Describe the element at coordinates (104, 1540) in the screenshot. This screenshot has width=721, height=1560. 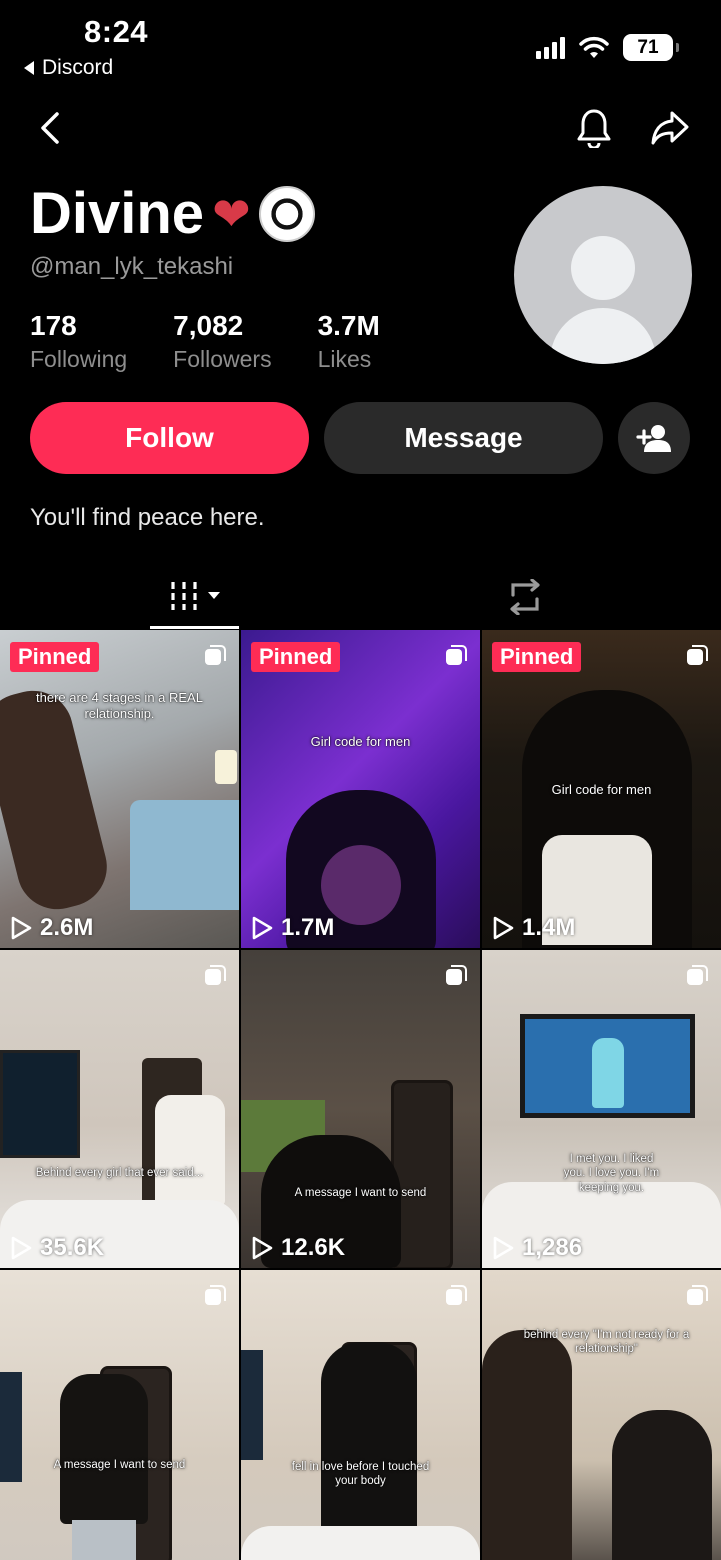
I see `video-thumbnail-jeans` at that location.